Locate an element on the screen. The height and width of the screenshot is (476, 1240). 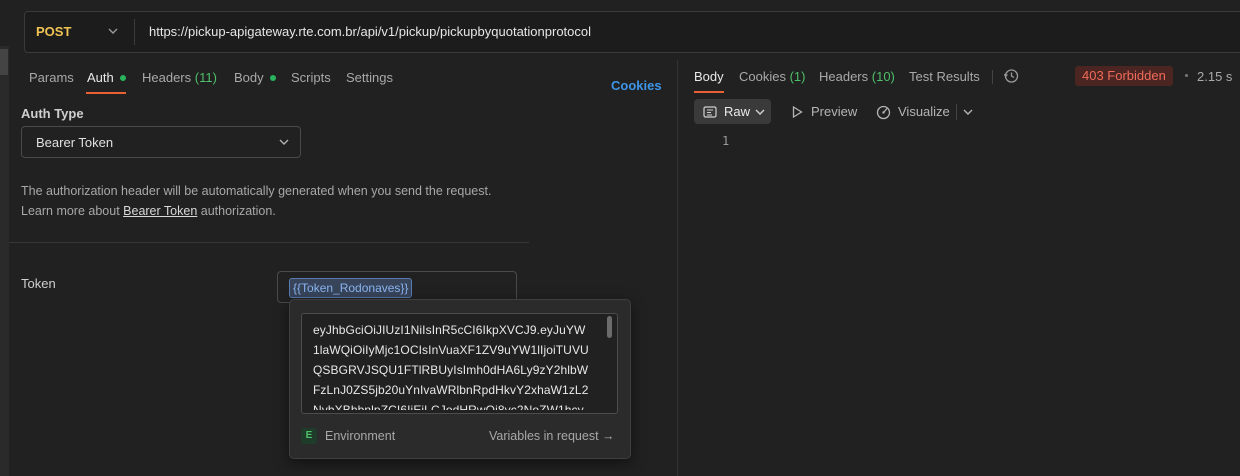
value-line: FzLnJ0ZS5jb20uYnIvaWRlbnRpdHkvY2xhaW1zL2 is located at coordinates (451, 390).